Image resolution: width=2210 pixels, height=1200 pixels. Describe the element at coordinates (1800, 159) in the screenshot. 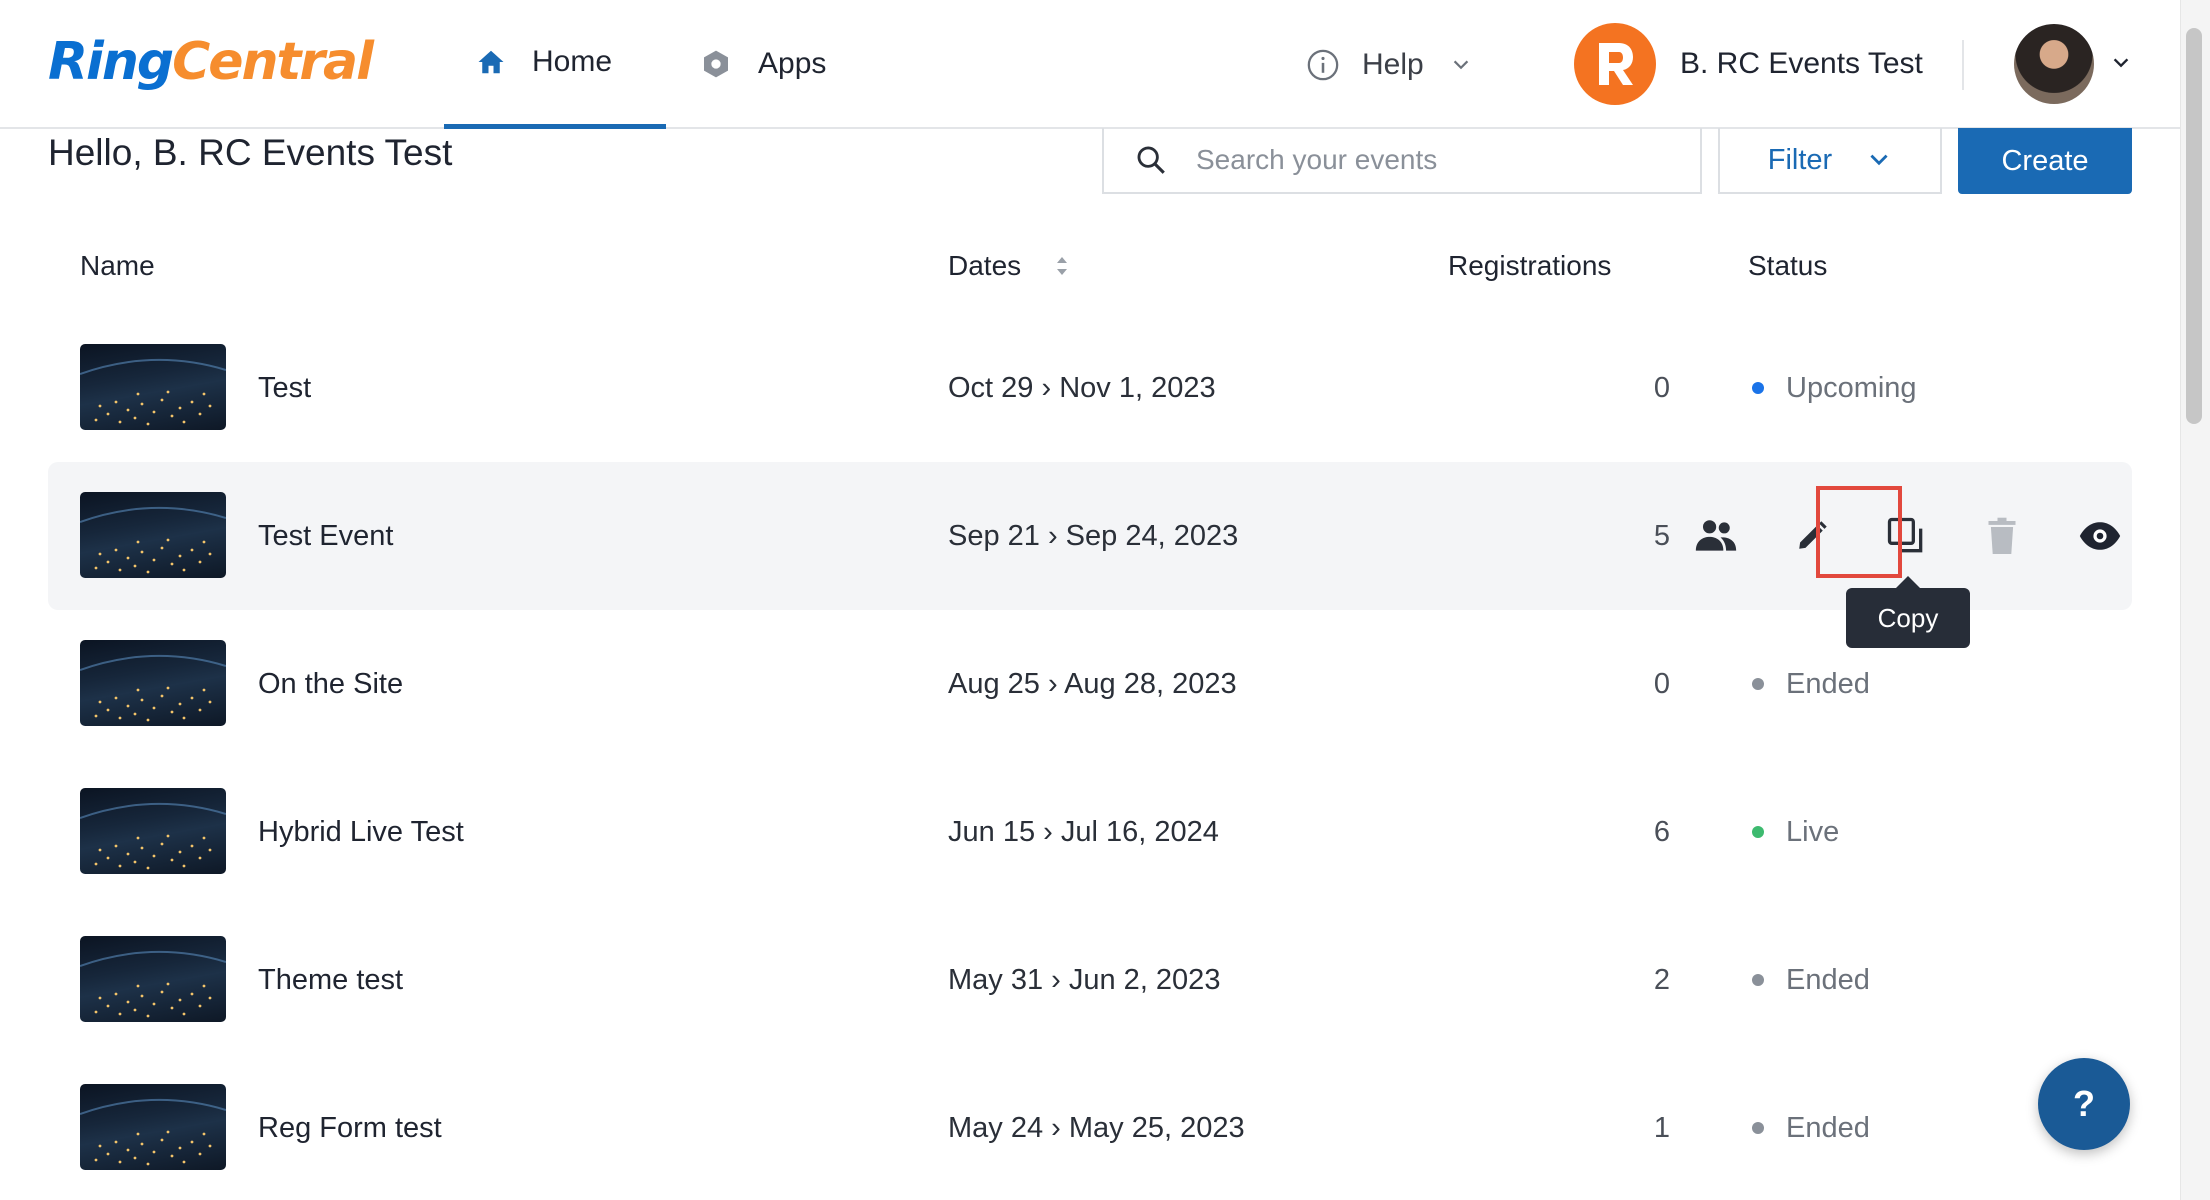

I see `filter-label: Filter` at that location.